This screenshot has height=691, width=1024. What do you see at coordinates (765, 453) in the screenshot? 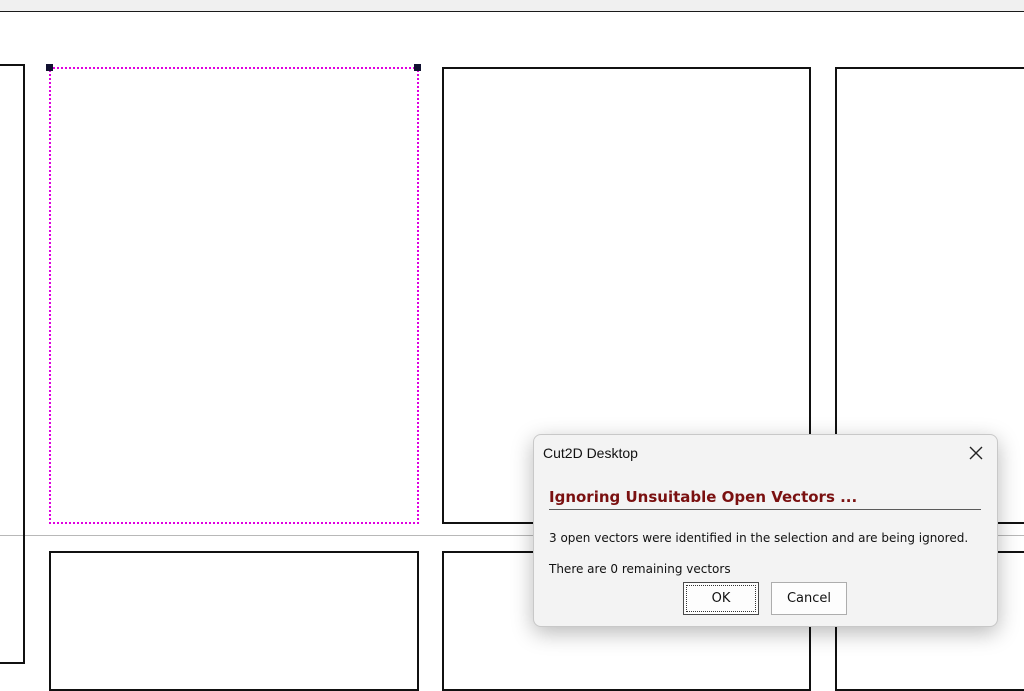
I see `dialog-titlebar: Cut2D Desktop` at bounding box center [765, 453].